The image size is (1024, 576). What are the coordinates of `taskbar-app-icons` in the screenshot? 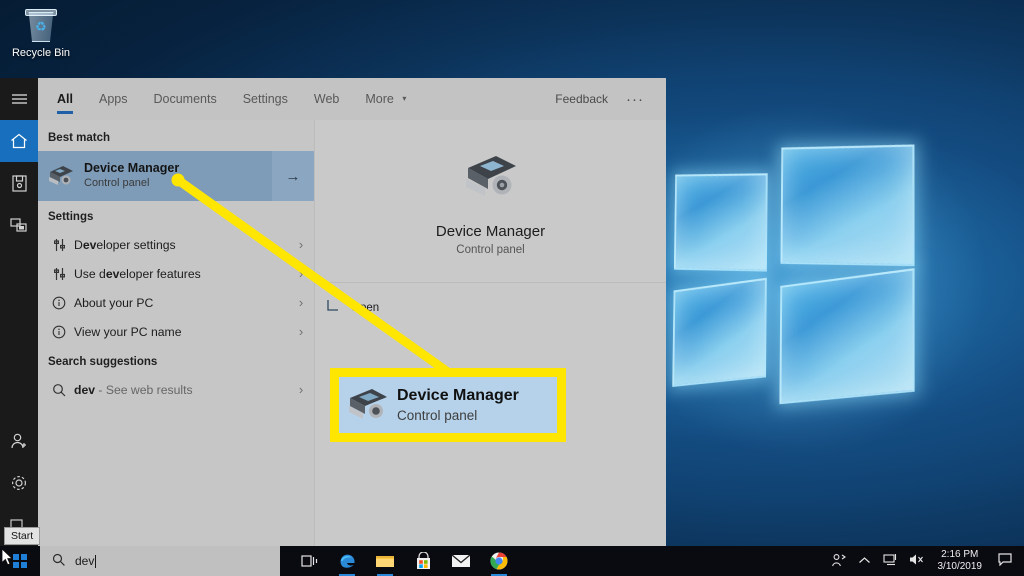 It's located at (404, 561).